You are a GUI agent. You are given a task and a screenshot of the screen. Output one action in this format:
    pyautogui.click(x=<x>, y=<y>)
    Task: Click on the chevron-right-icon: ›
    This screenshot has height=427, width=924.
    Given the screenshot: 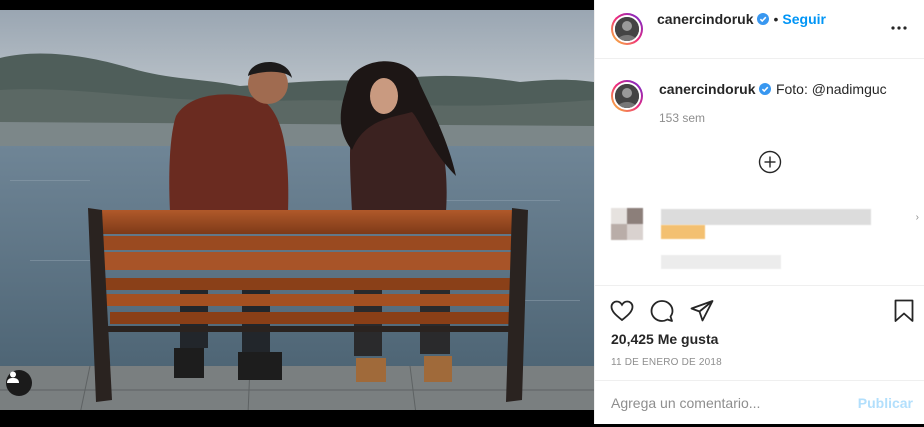 What is the action you would take?
    pyautogui.click(x=917, y=217)
    